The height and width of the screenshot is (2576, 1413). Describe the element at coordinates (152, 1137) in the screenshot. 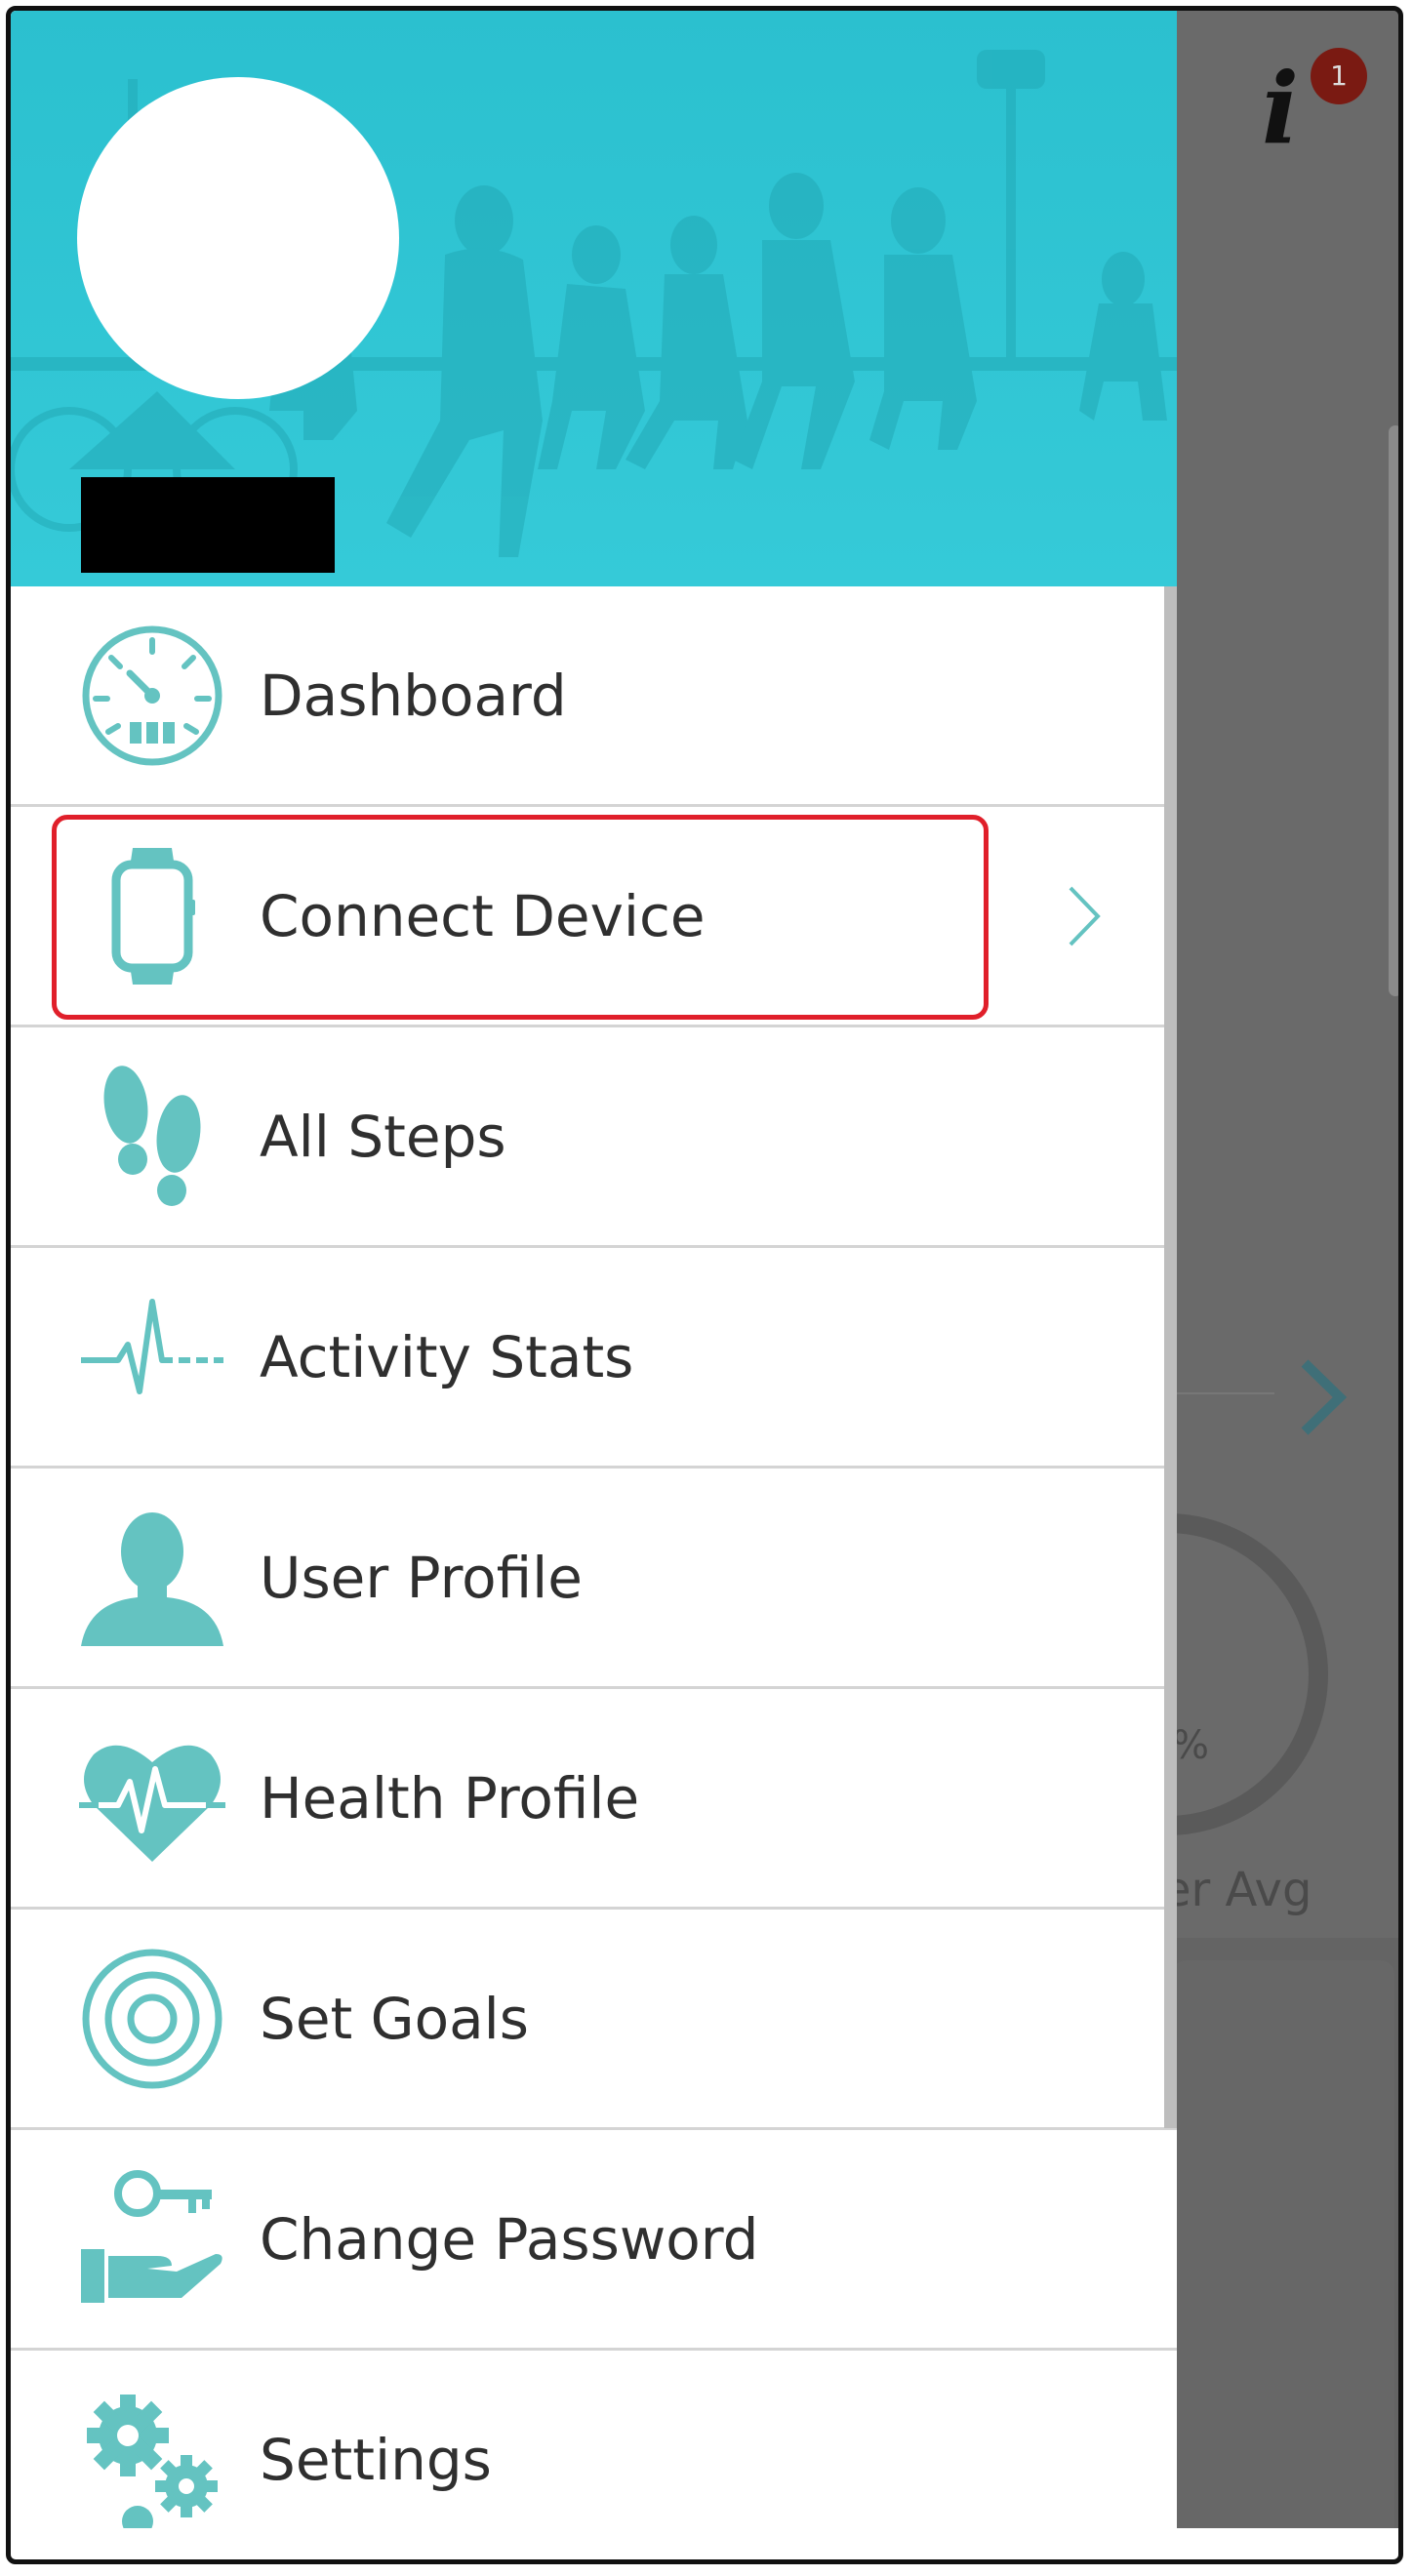

I see `footprints-icon` at that location.